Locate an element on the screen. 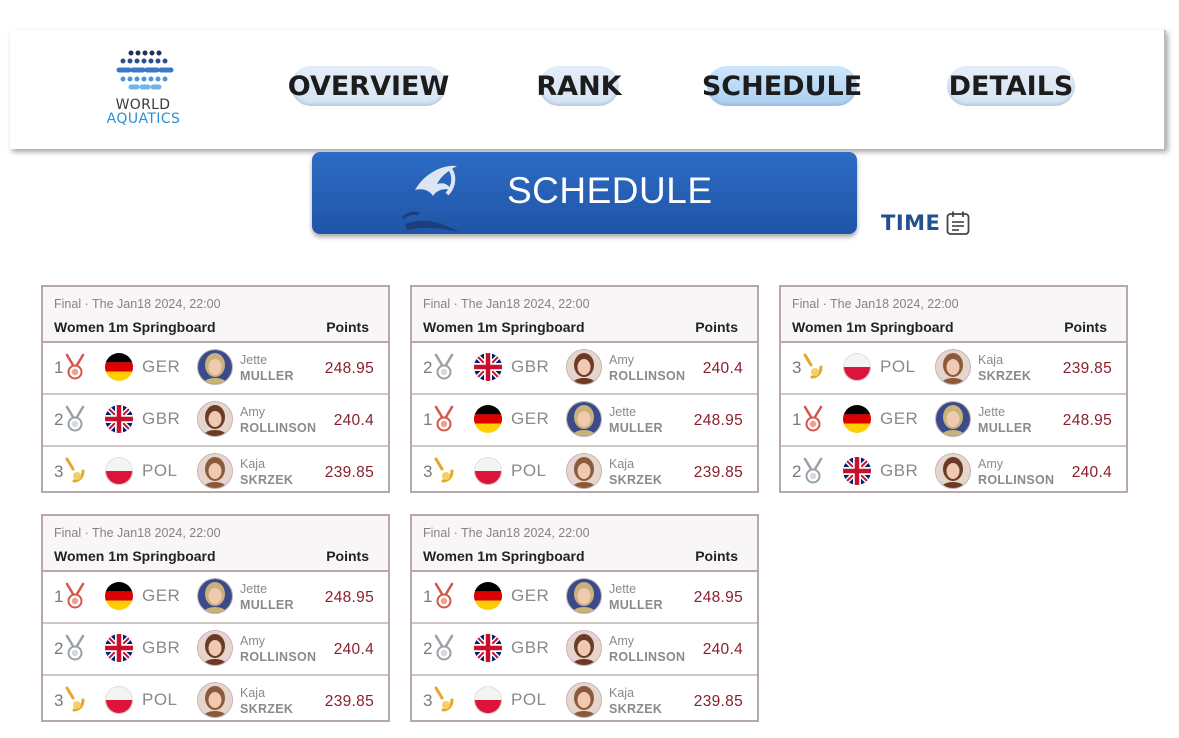  calendar-icon is located at coordinates (958, 223).